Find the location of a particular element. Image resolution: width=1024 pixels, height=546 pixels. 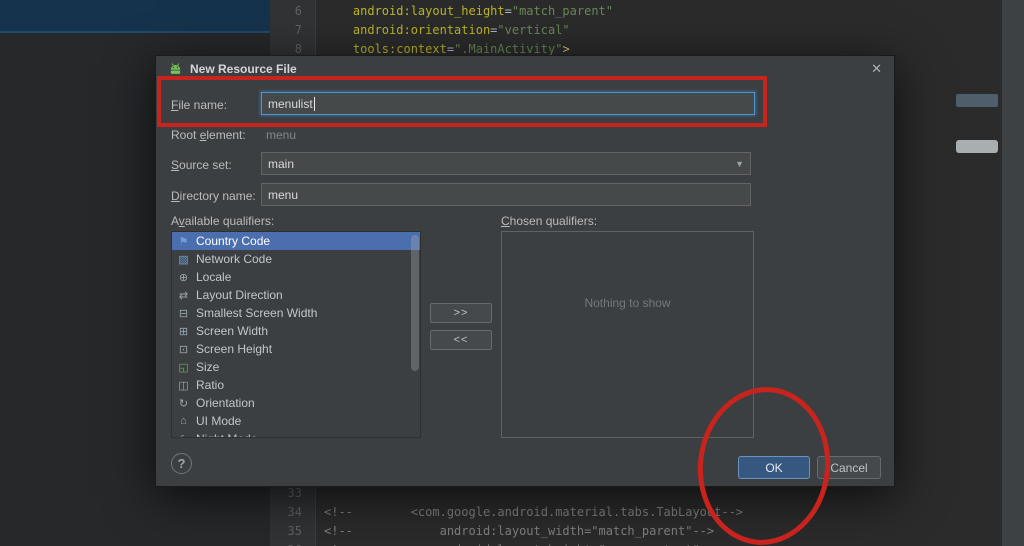

qualifier-item-night-mode: ☾ Night Mode is located at coordinates (296, 434).